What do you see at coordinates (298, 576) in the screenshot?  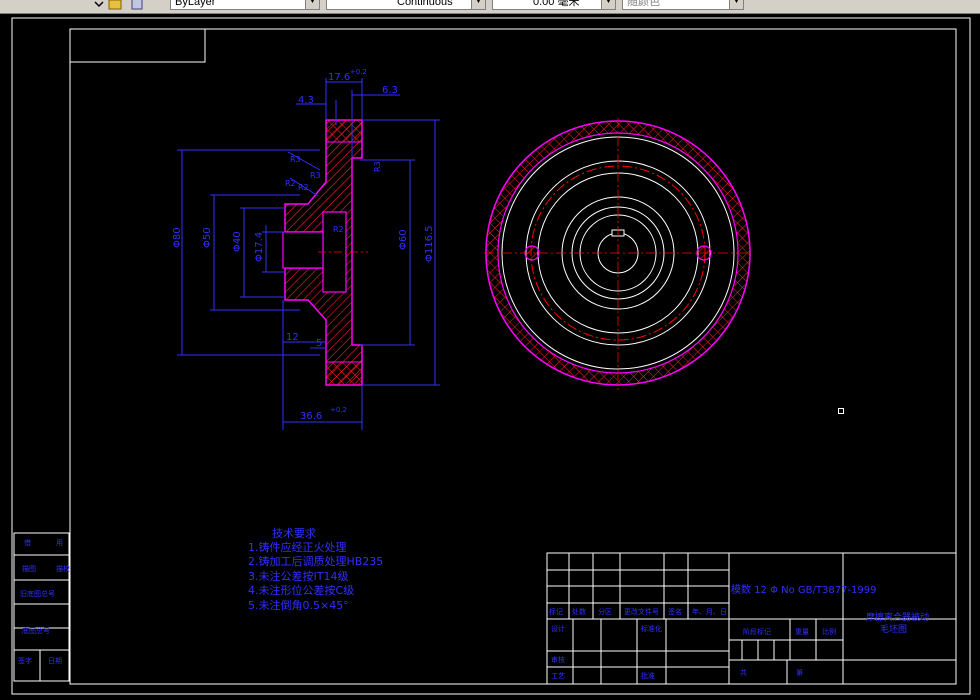 I see `notes-line: 3.未注公差按IT14级` at bounding box center [298, 576].